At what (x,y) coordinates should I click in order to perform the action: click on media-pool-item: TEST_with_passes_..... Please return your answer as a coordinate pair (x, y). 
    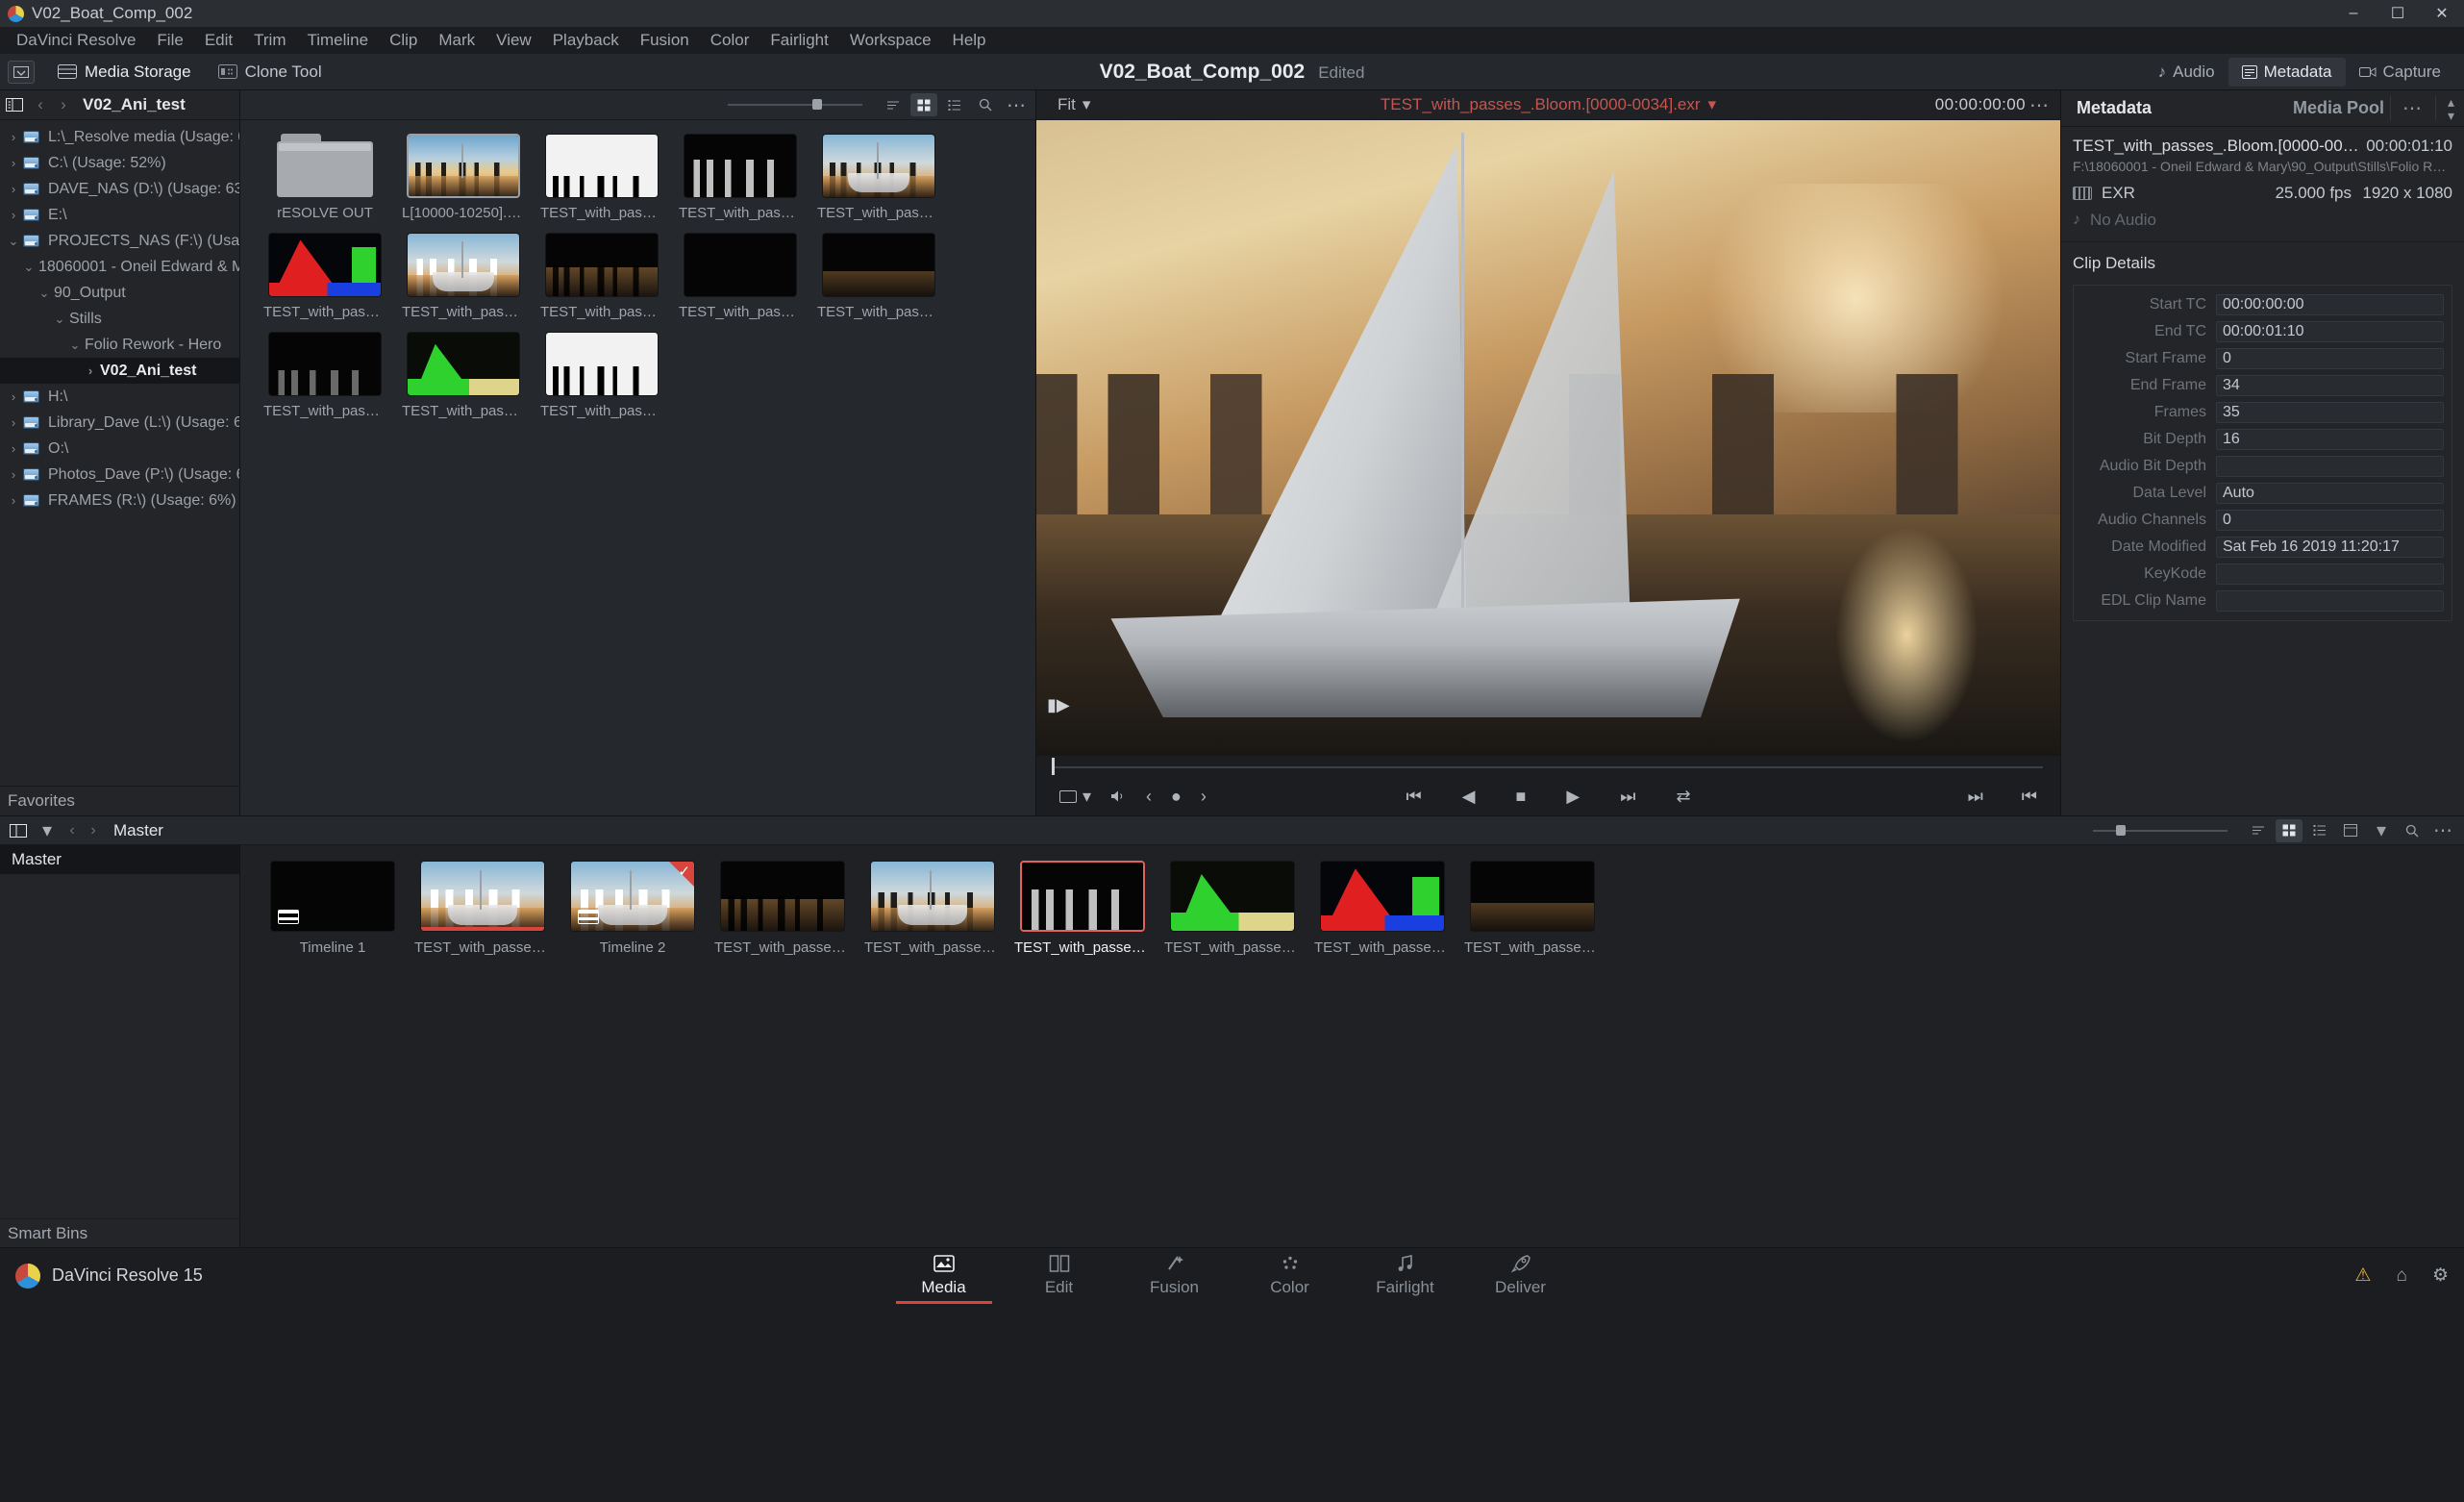
    Looking at the image, I should click on (1382, 909).